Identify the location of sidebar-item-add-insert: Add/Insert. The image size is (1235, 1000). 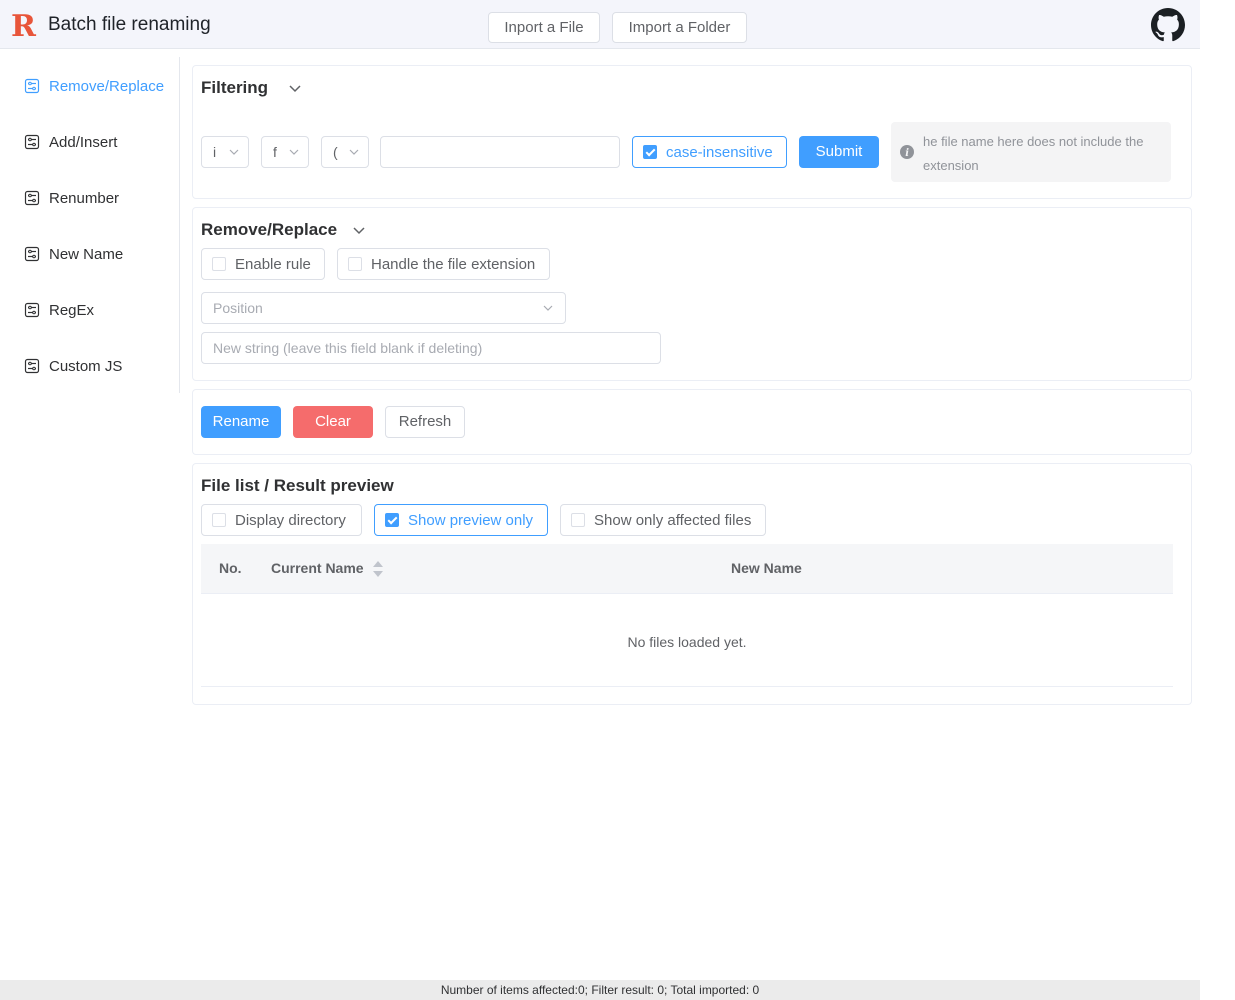
(70, 142).